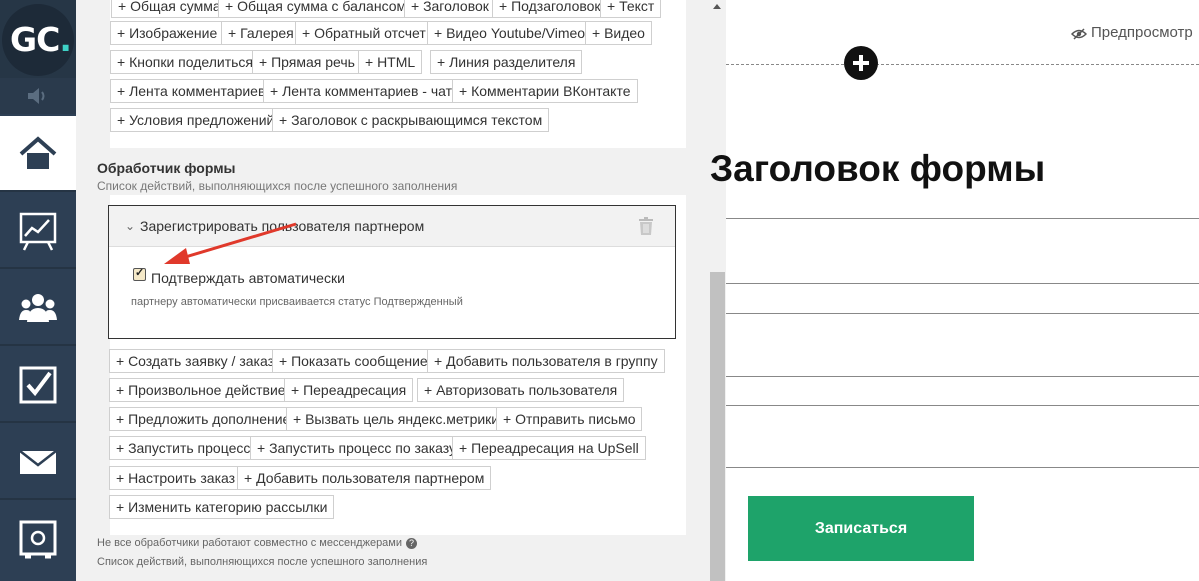  Describe the element at coordinates (717, 6) in the screenshot. I see `scroll-up-icon` at that location.